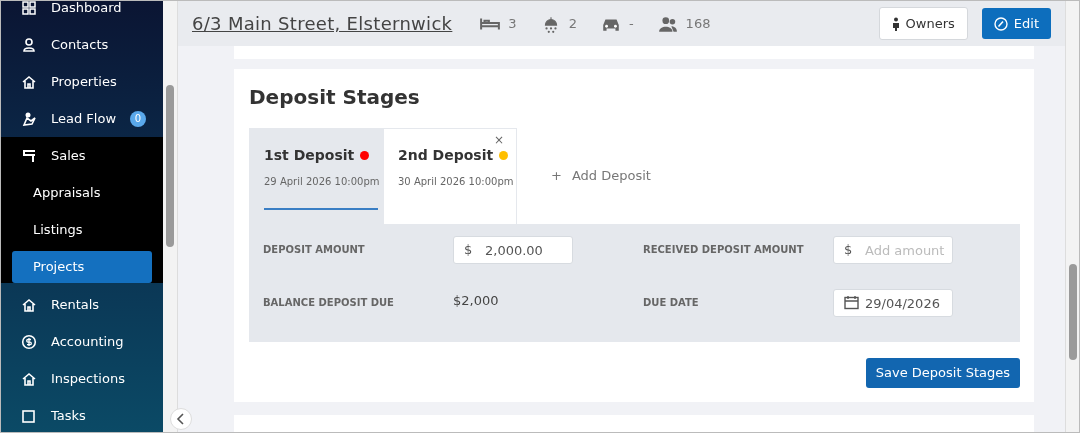 Image resolution: width=1080 pixels, height=433 pixels. What do you see at coordinates (29, 155) in the screenshot?
I see `sign-icon` at bounding box center [29, 155].